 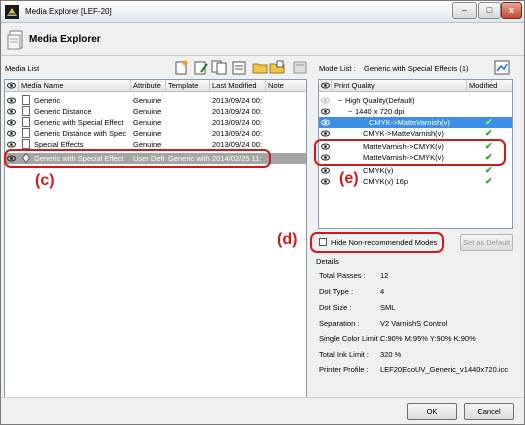 What do you see at coordinates (344, 354) in the screenshot?
I see `detail-key: Total Ink Limit :` at bounding box center [344, 354].